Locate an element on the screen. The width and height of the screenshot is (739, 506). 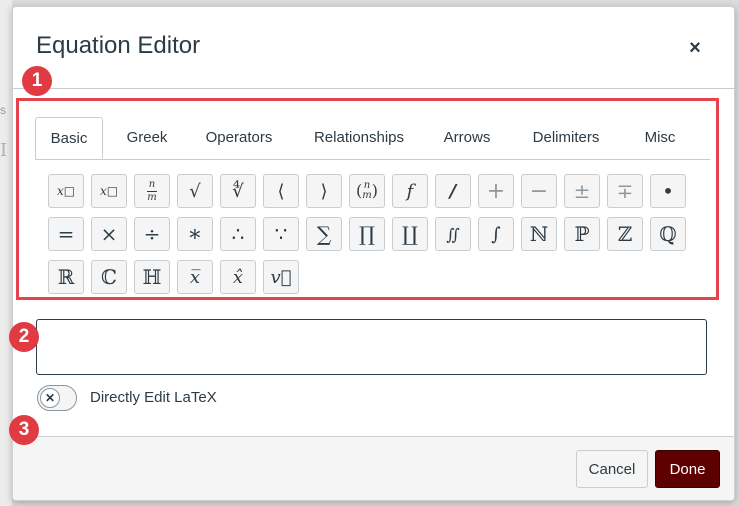
callout-badge-3: 3 is located at coordinates (24, 430).